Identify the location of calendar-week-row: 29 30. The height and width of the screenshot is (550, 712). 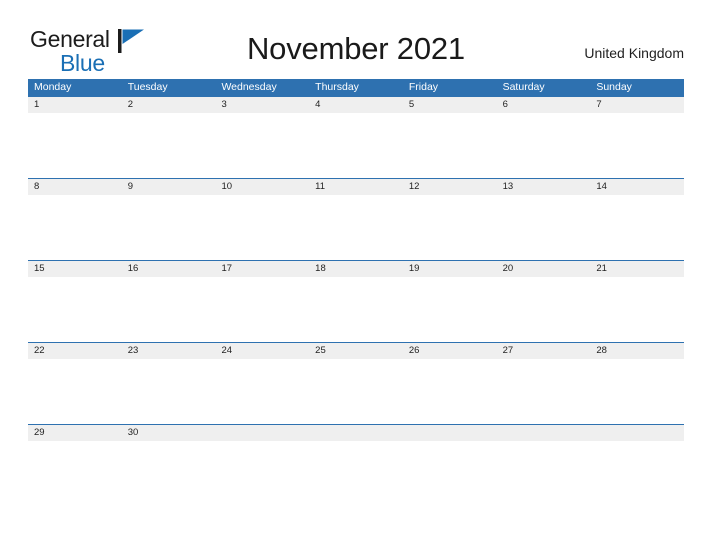
(356, 465).